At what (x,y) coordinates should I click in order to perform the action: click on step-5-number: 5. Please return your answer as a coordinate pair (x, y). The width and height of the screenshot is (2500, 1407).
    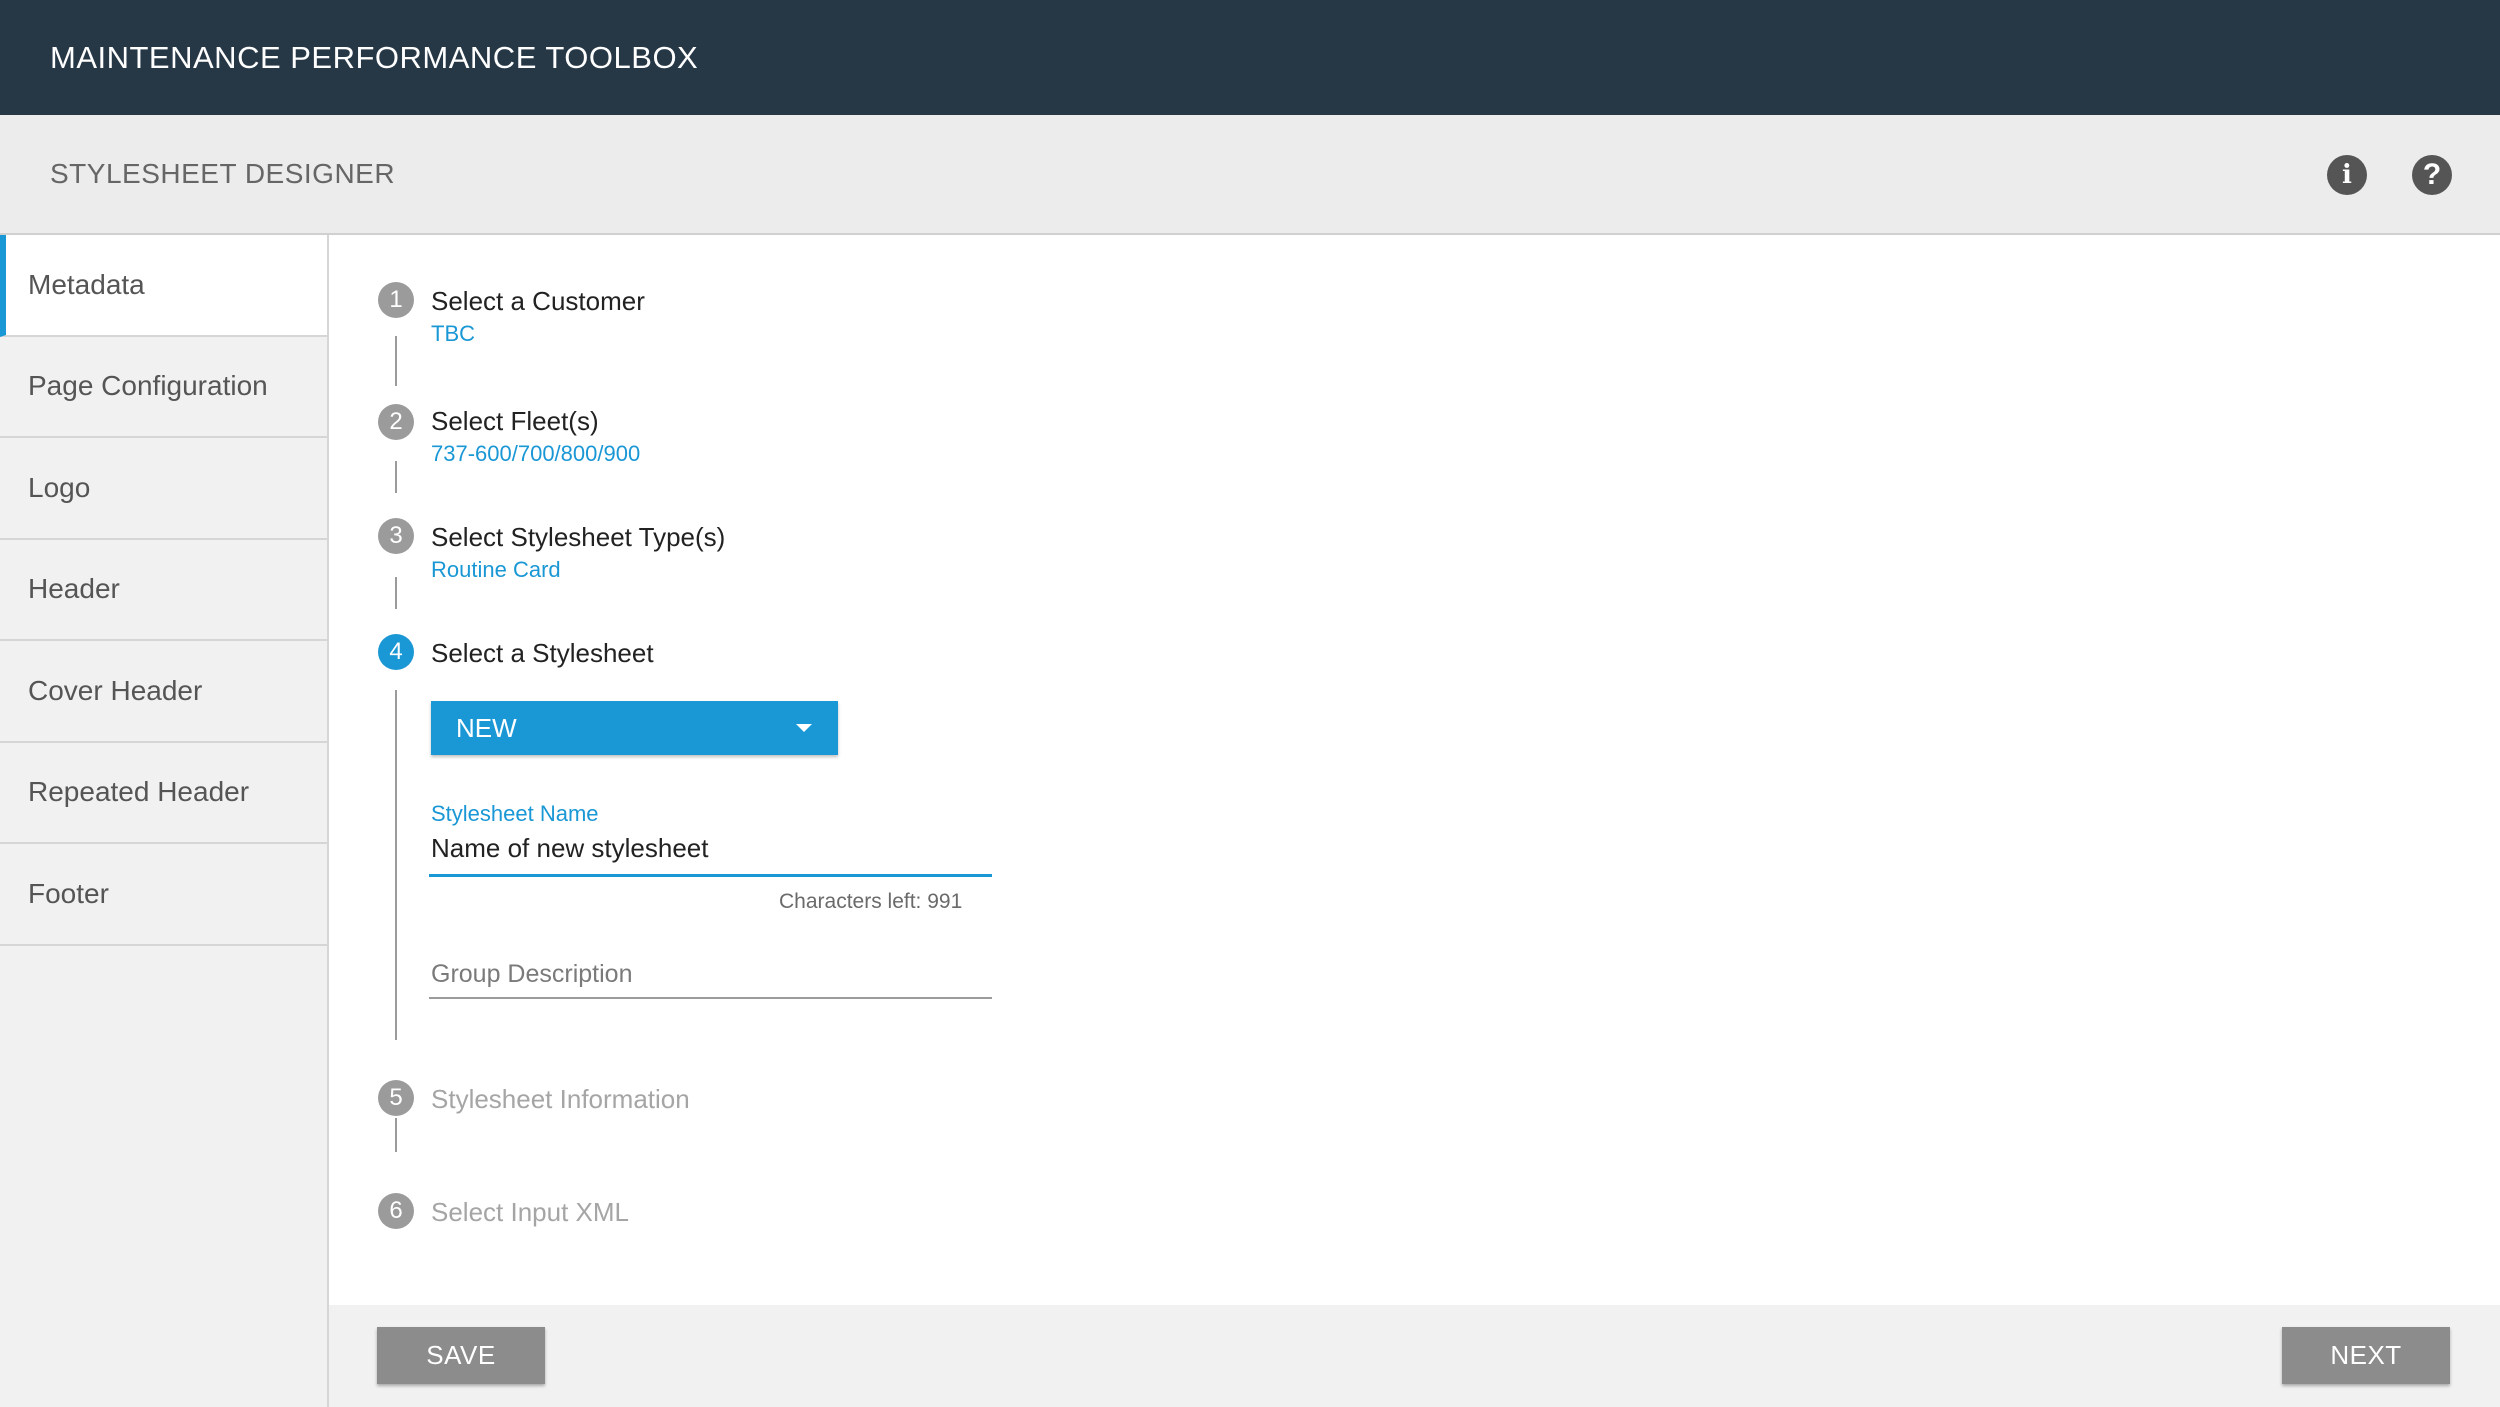
    Looking at the image, I should click on (396, 1098).